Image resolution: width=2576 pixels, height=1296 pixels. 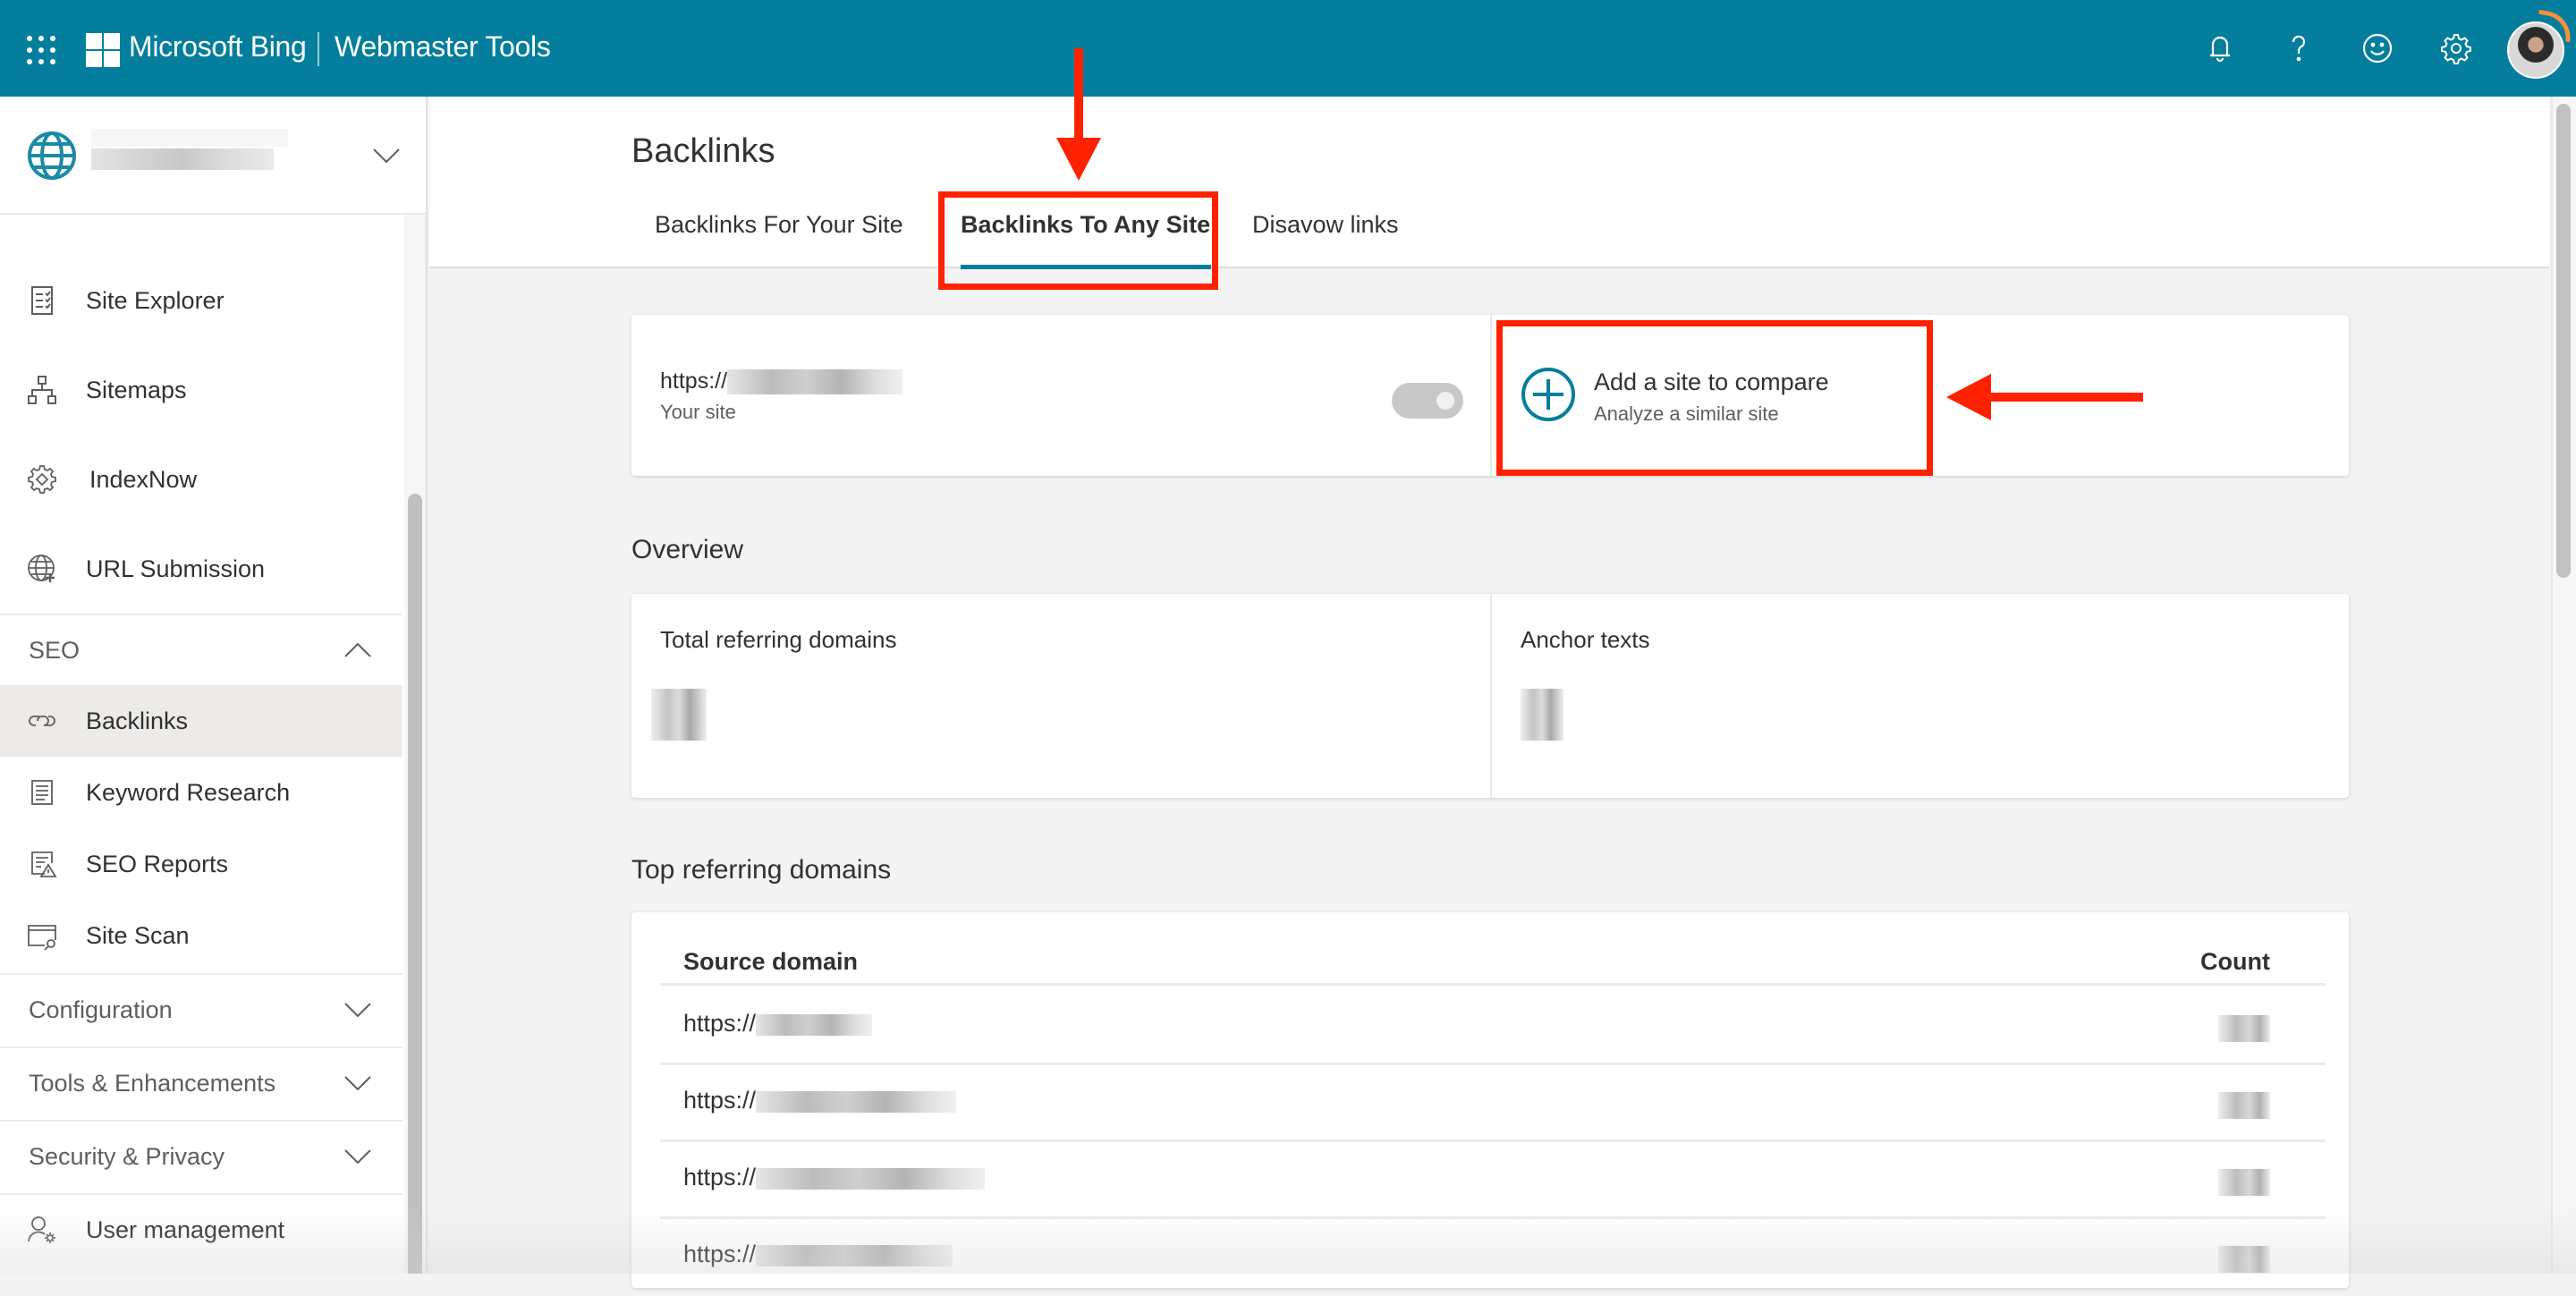 I want to click on product-name: Webmaster Tools, so click(x=443, y=47).